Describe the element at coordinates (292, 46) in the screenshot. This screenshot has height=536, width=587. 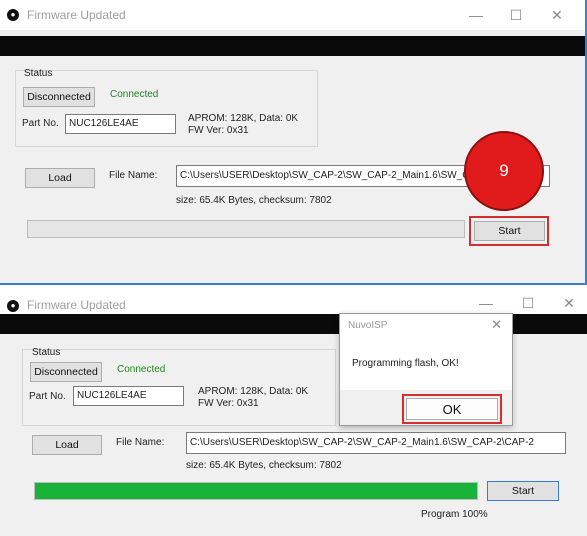
I see `menu-bar` at that location.